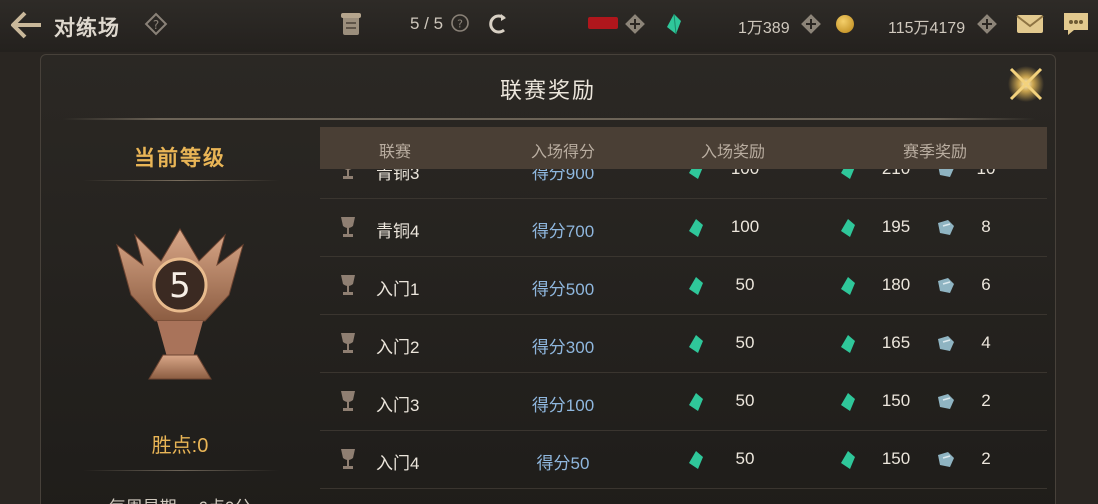 The height and width of the screenshot is (504, 1098). I want to click on league-name: 入门2, so click(398, 347).